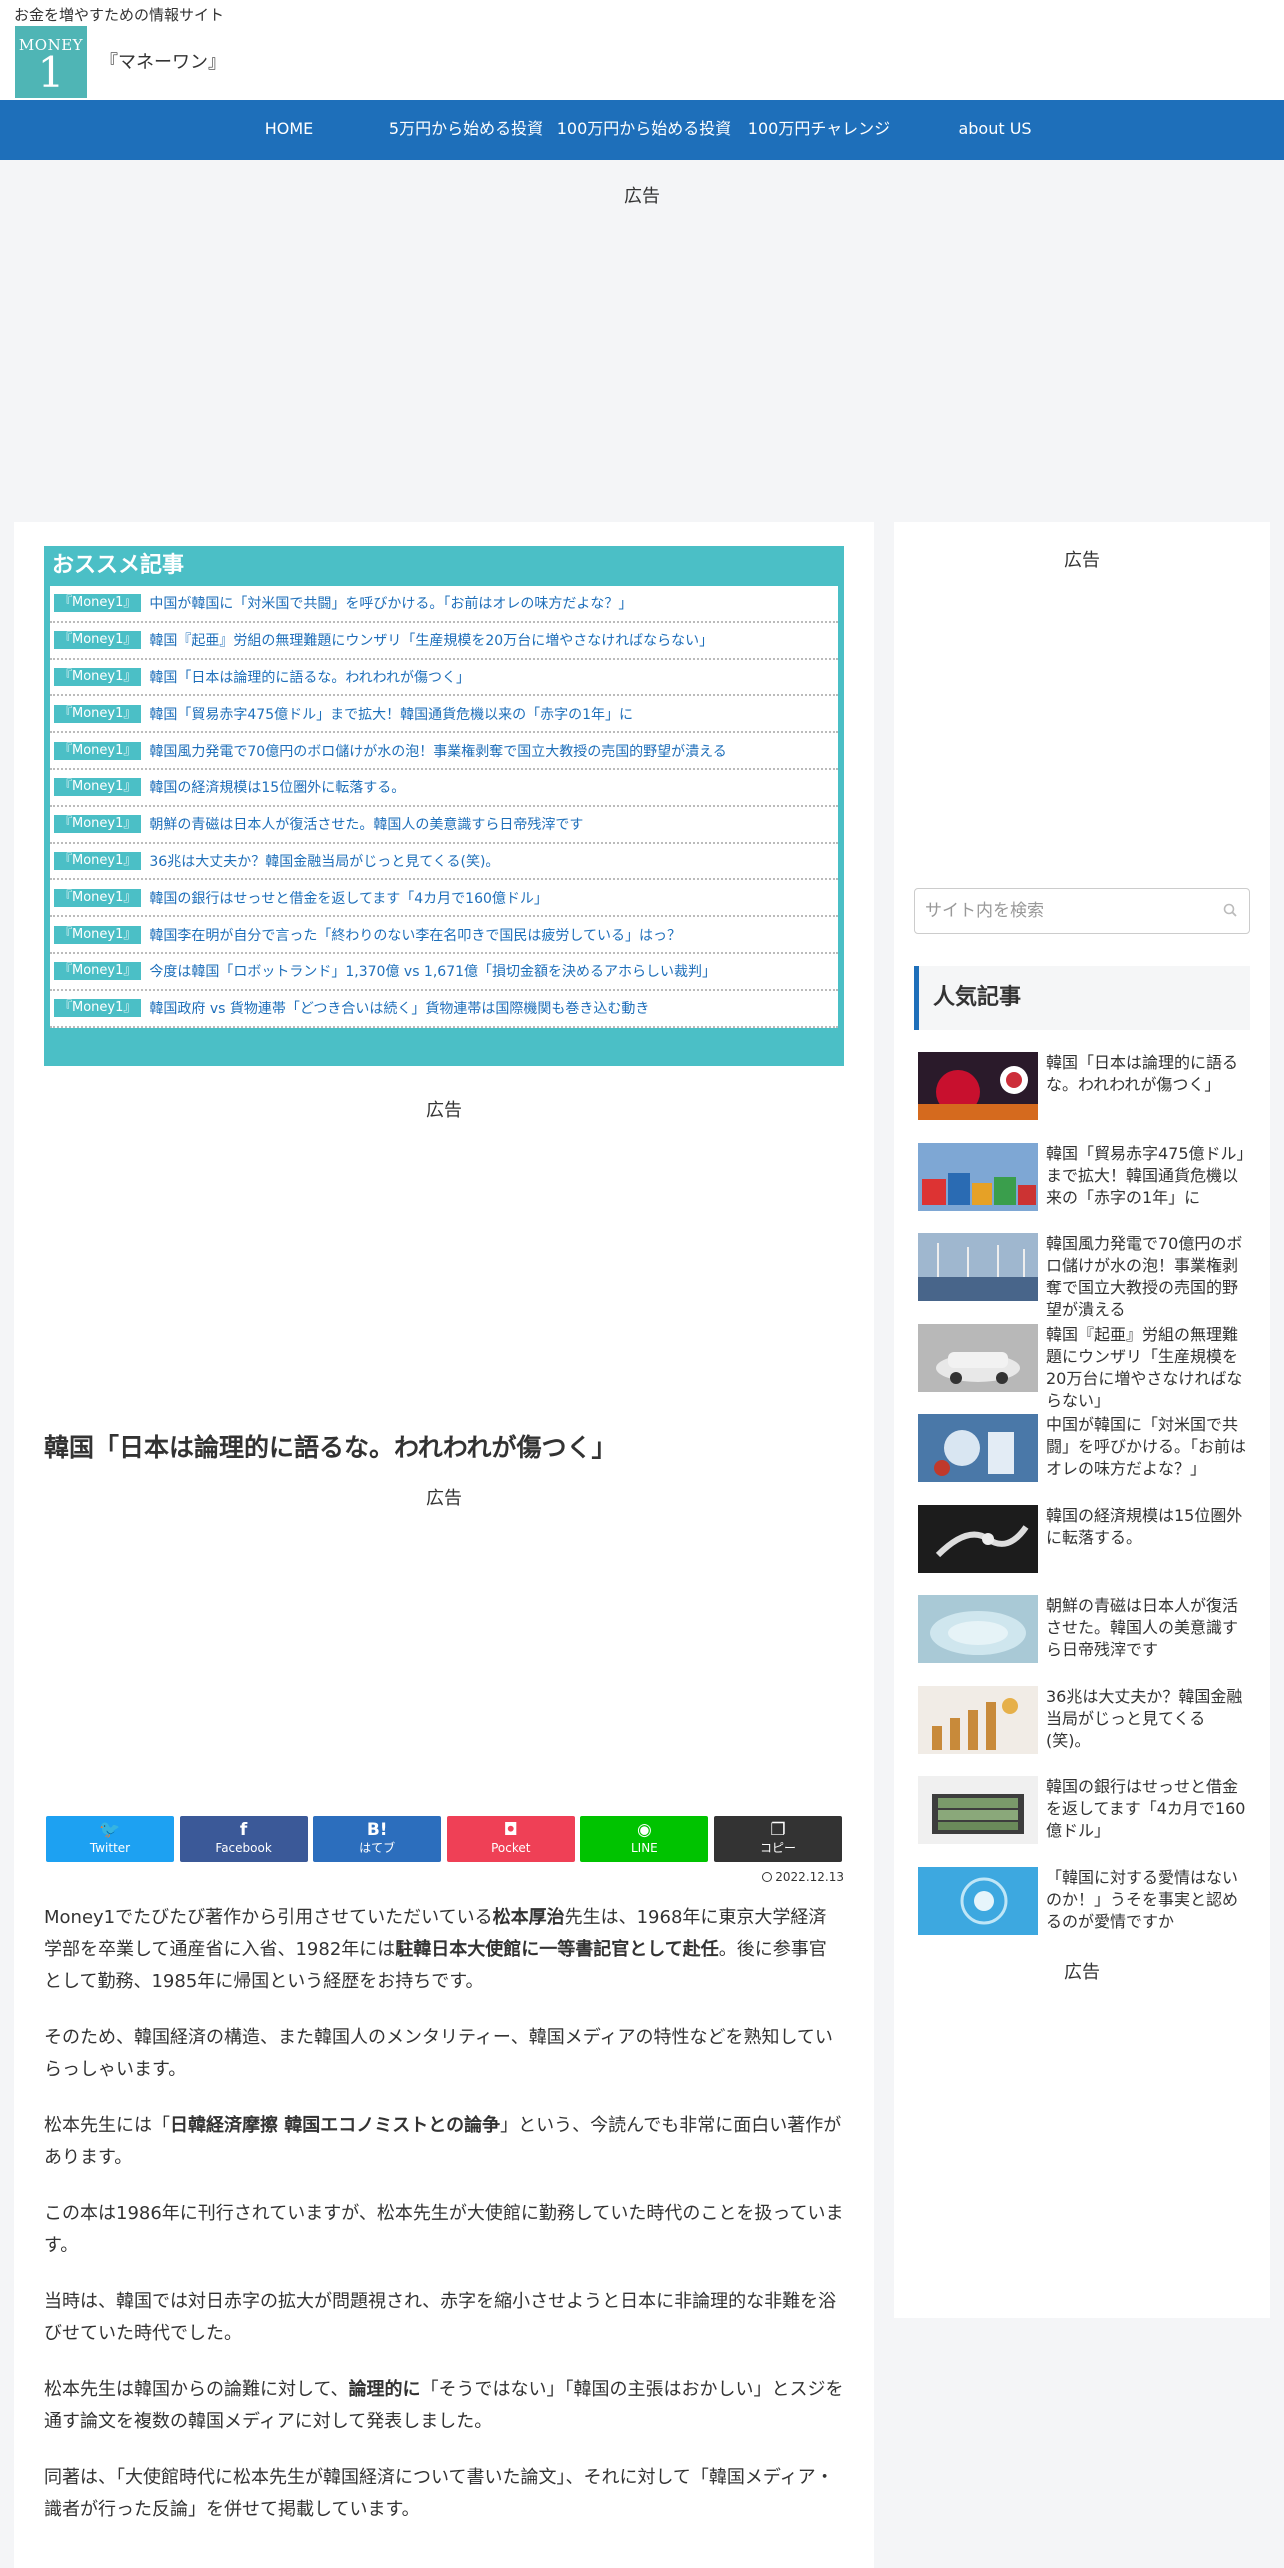 This screenshot has width=1284, height=2568. I want to click on site-logo: MONEY 1, so click(51, 62).